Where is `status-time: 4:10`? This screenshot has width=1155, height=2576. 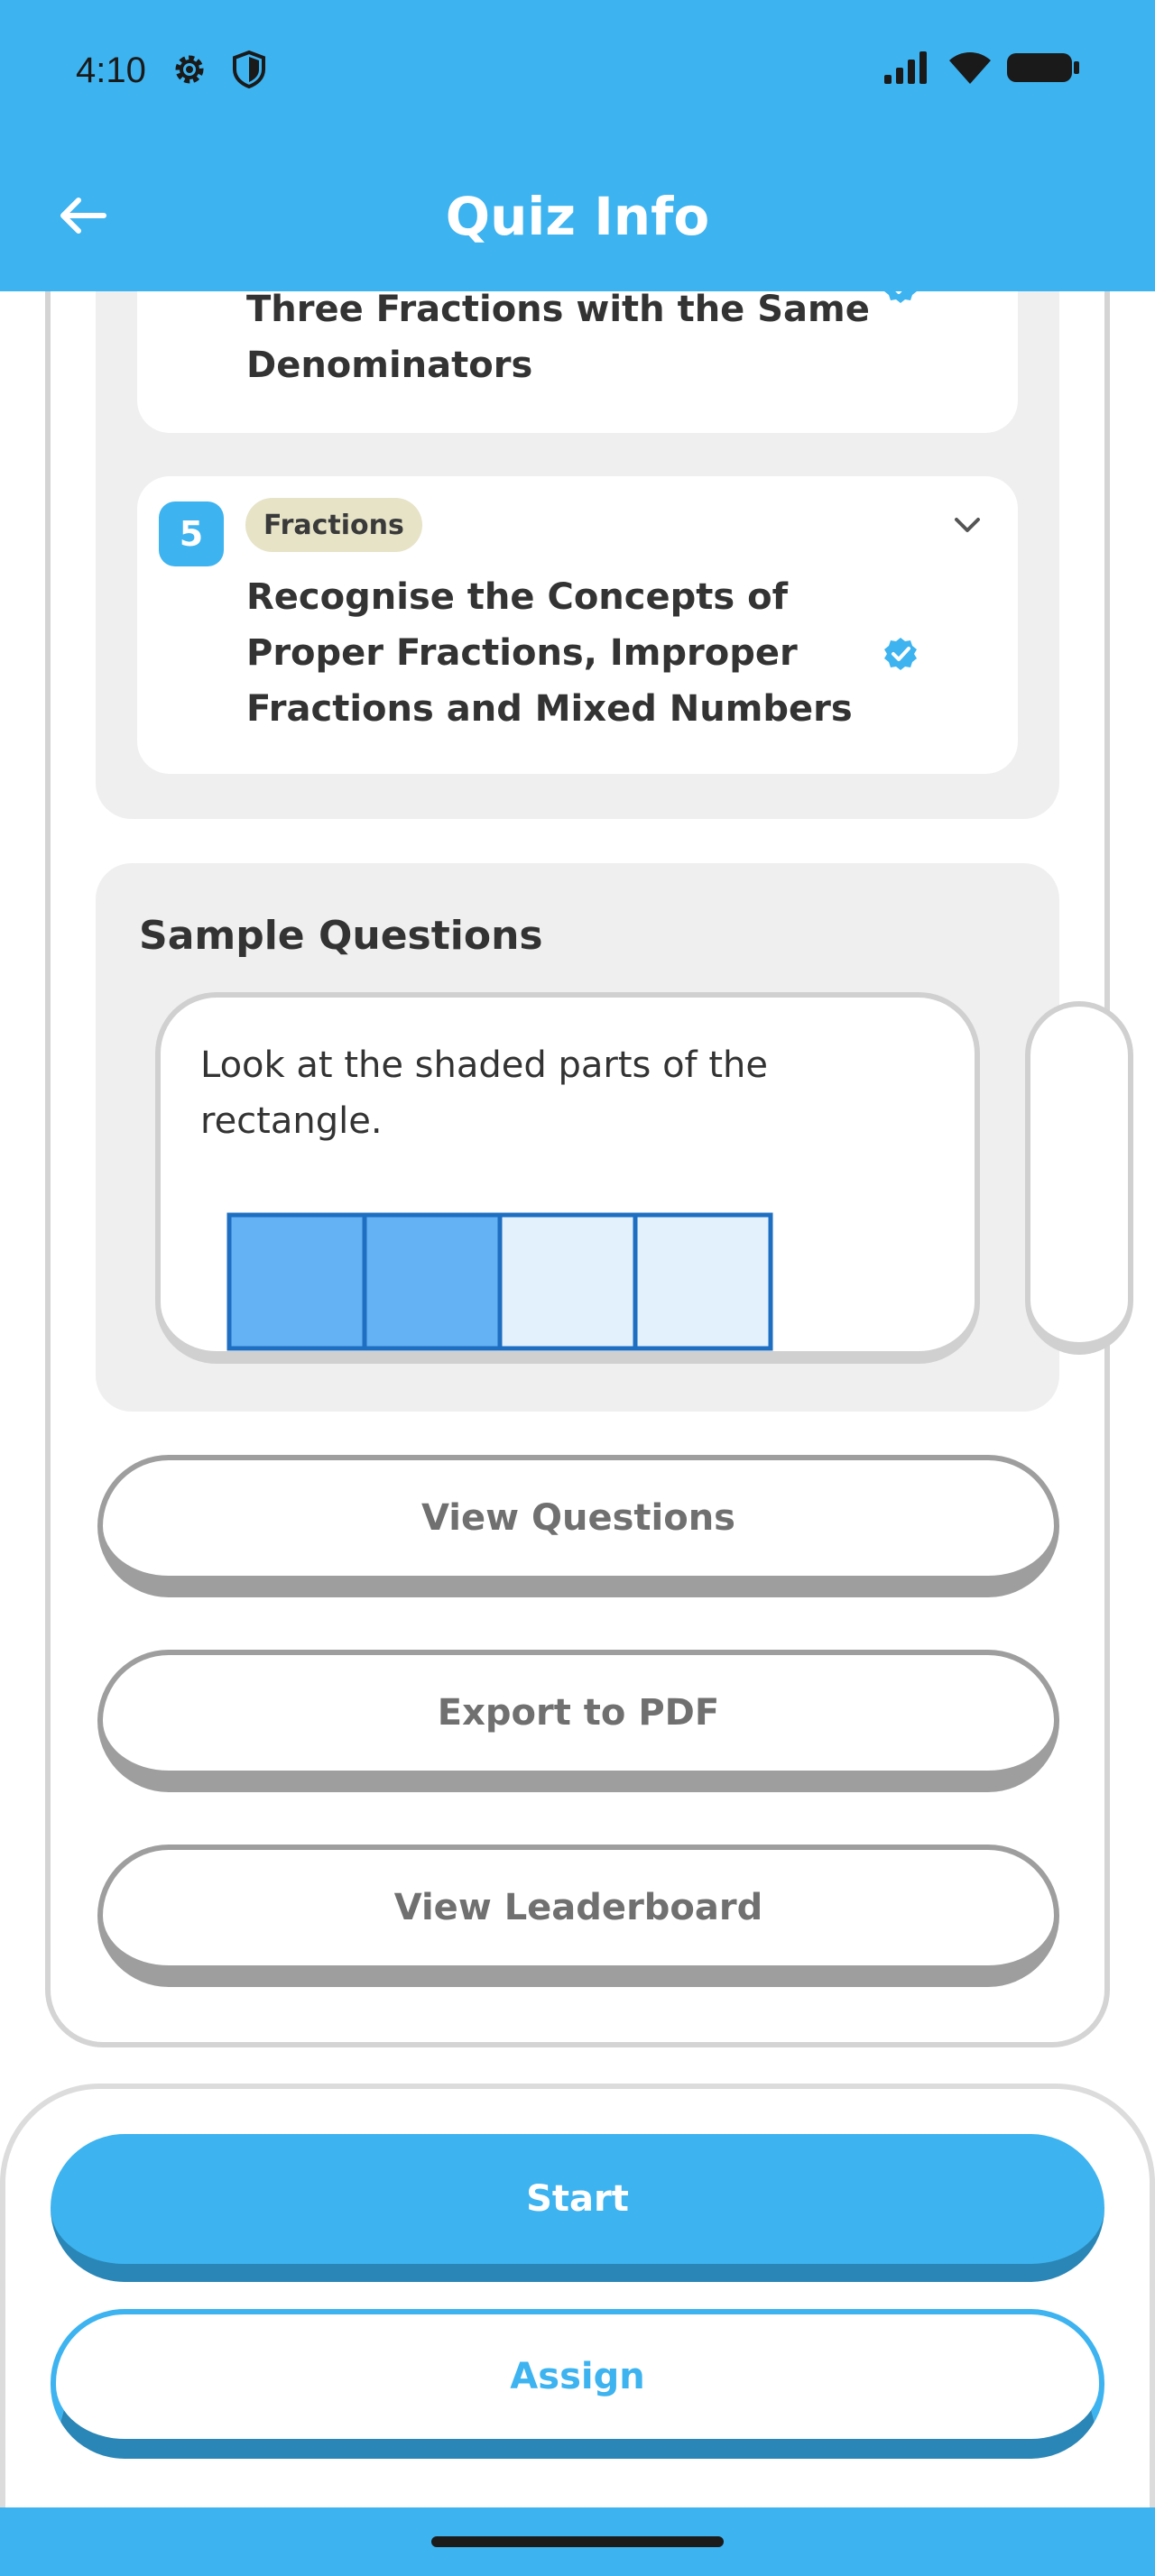
status-time: 4:10 is located at coordinates (111, 70).